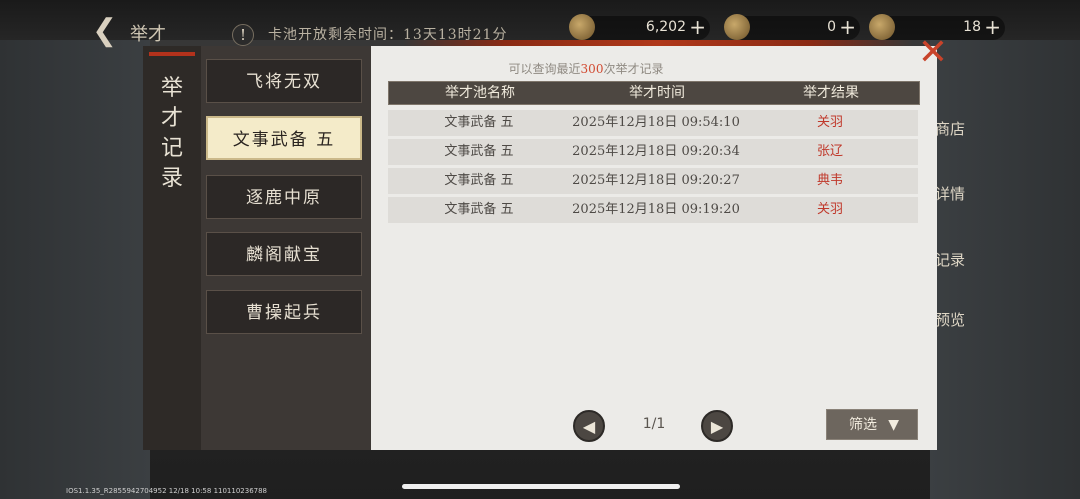 The width and height of the screenshot is (1080, 499). I want to click on title-accent, so click(172, 54).